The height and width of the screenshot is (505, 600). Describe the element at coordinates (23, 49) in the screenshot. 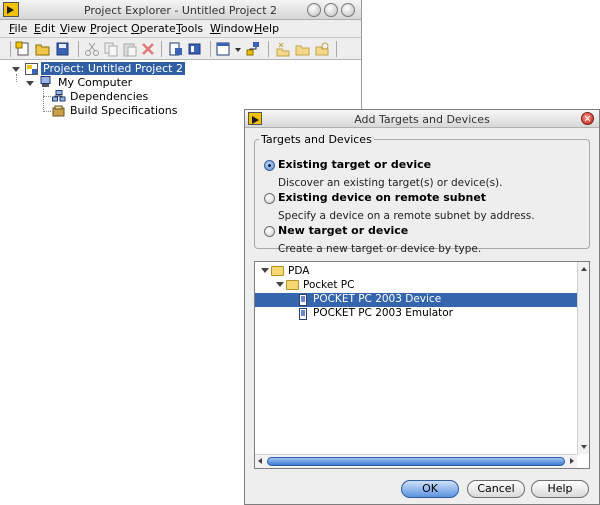

I see `new-project-icon` at that location.